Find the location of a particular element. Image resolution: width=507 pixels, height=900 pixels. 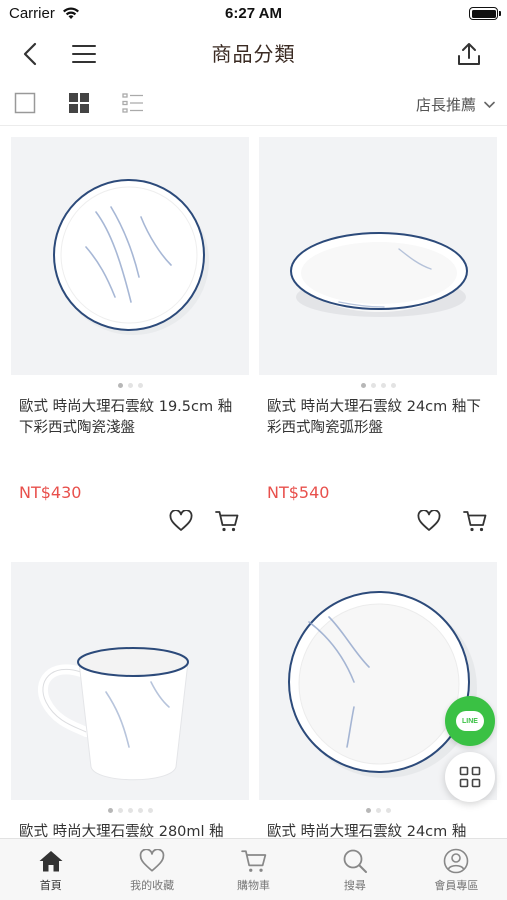

grid-icon is located at coordinates (79, 103).